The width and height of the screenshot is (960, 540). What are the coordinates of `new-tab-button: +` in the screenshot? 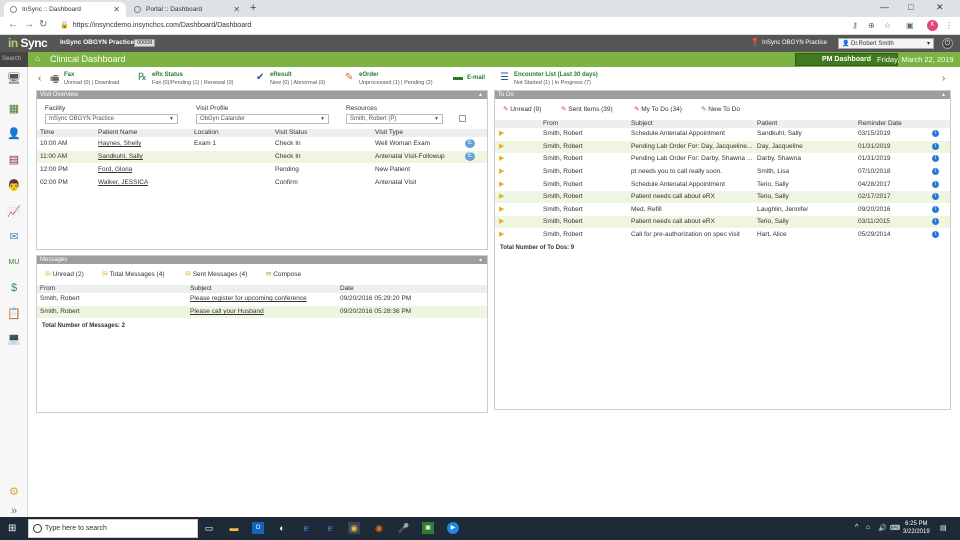 It's located at (253, 8).